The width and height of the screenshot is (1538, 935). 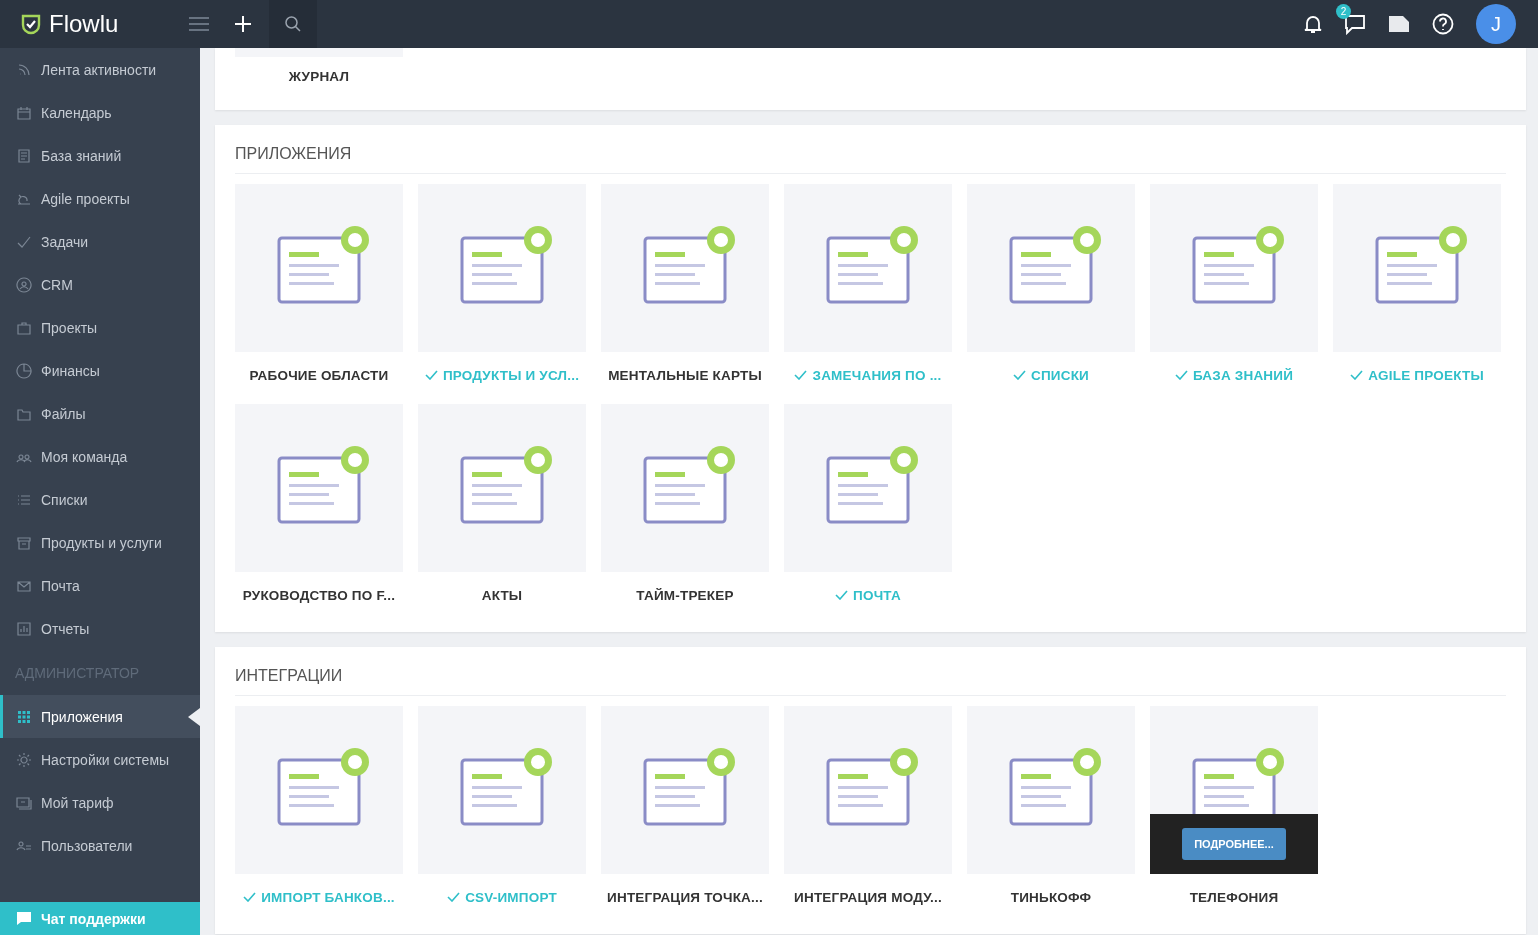 What do you see at coordinates (31, 24) in the screenshot?
I see `logo-icon` at bounding box center [31, 24].